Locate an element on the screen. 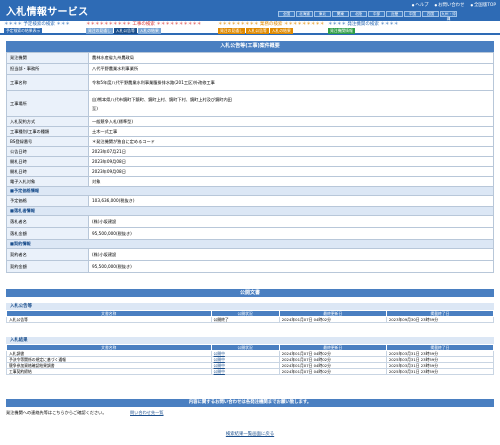  tab-services-results: 入札の結果 is located at coordinates (281, 31).